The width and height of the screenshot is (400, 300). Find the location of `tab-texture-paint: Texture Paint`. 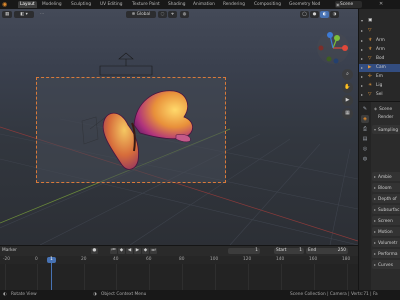

tab-texture-paint: Texture Paint is located at coordinates (146, 4).